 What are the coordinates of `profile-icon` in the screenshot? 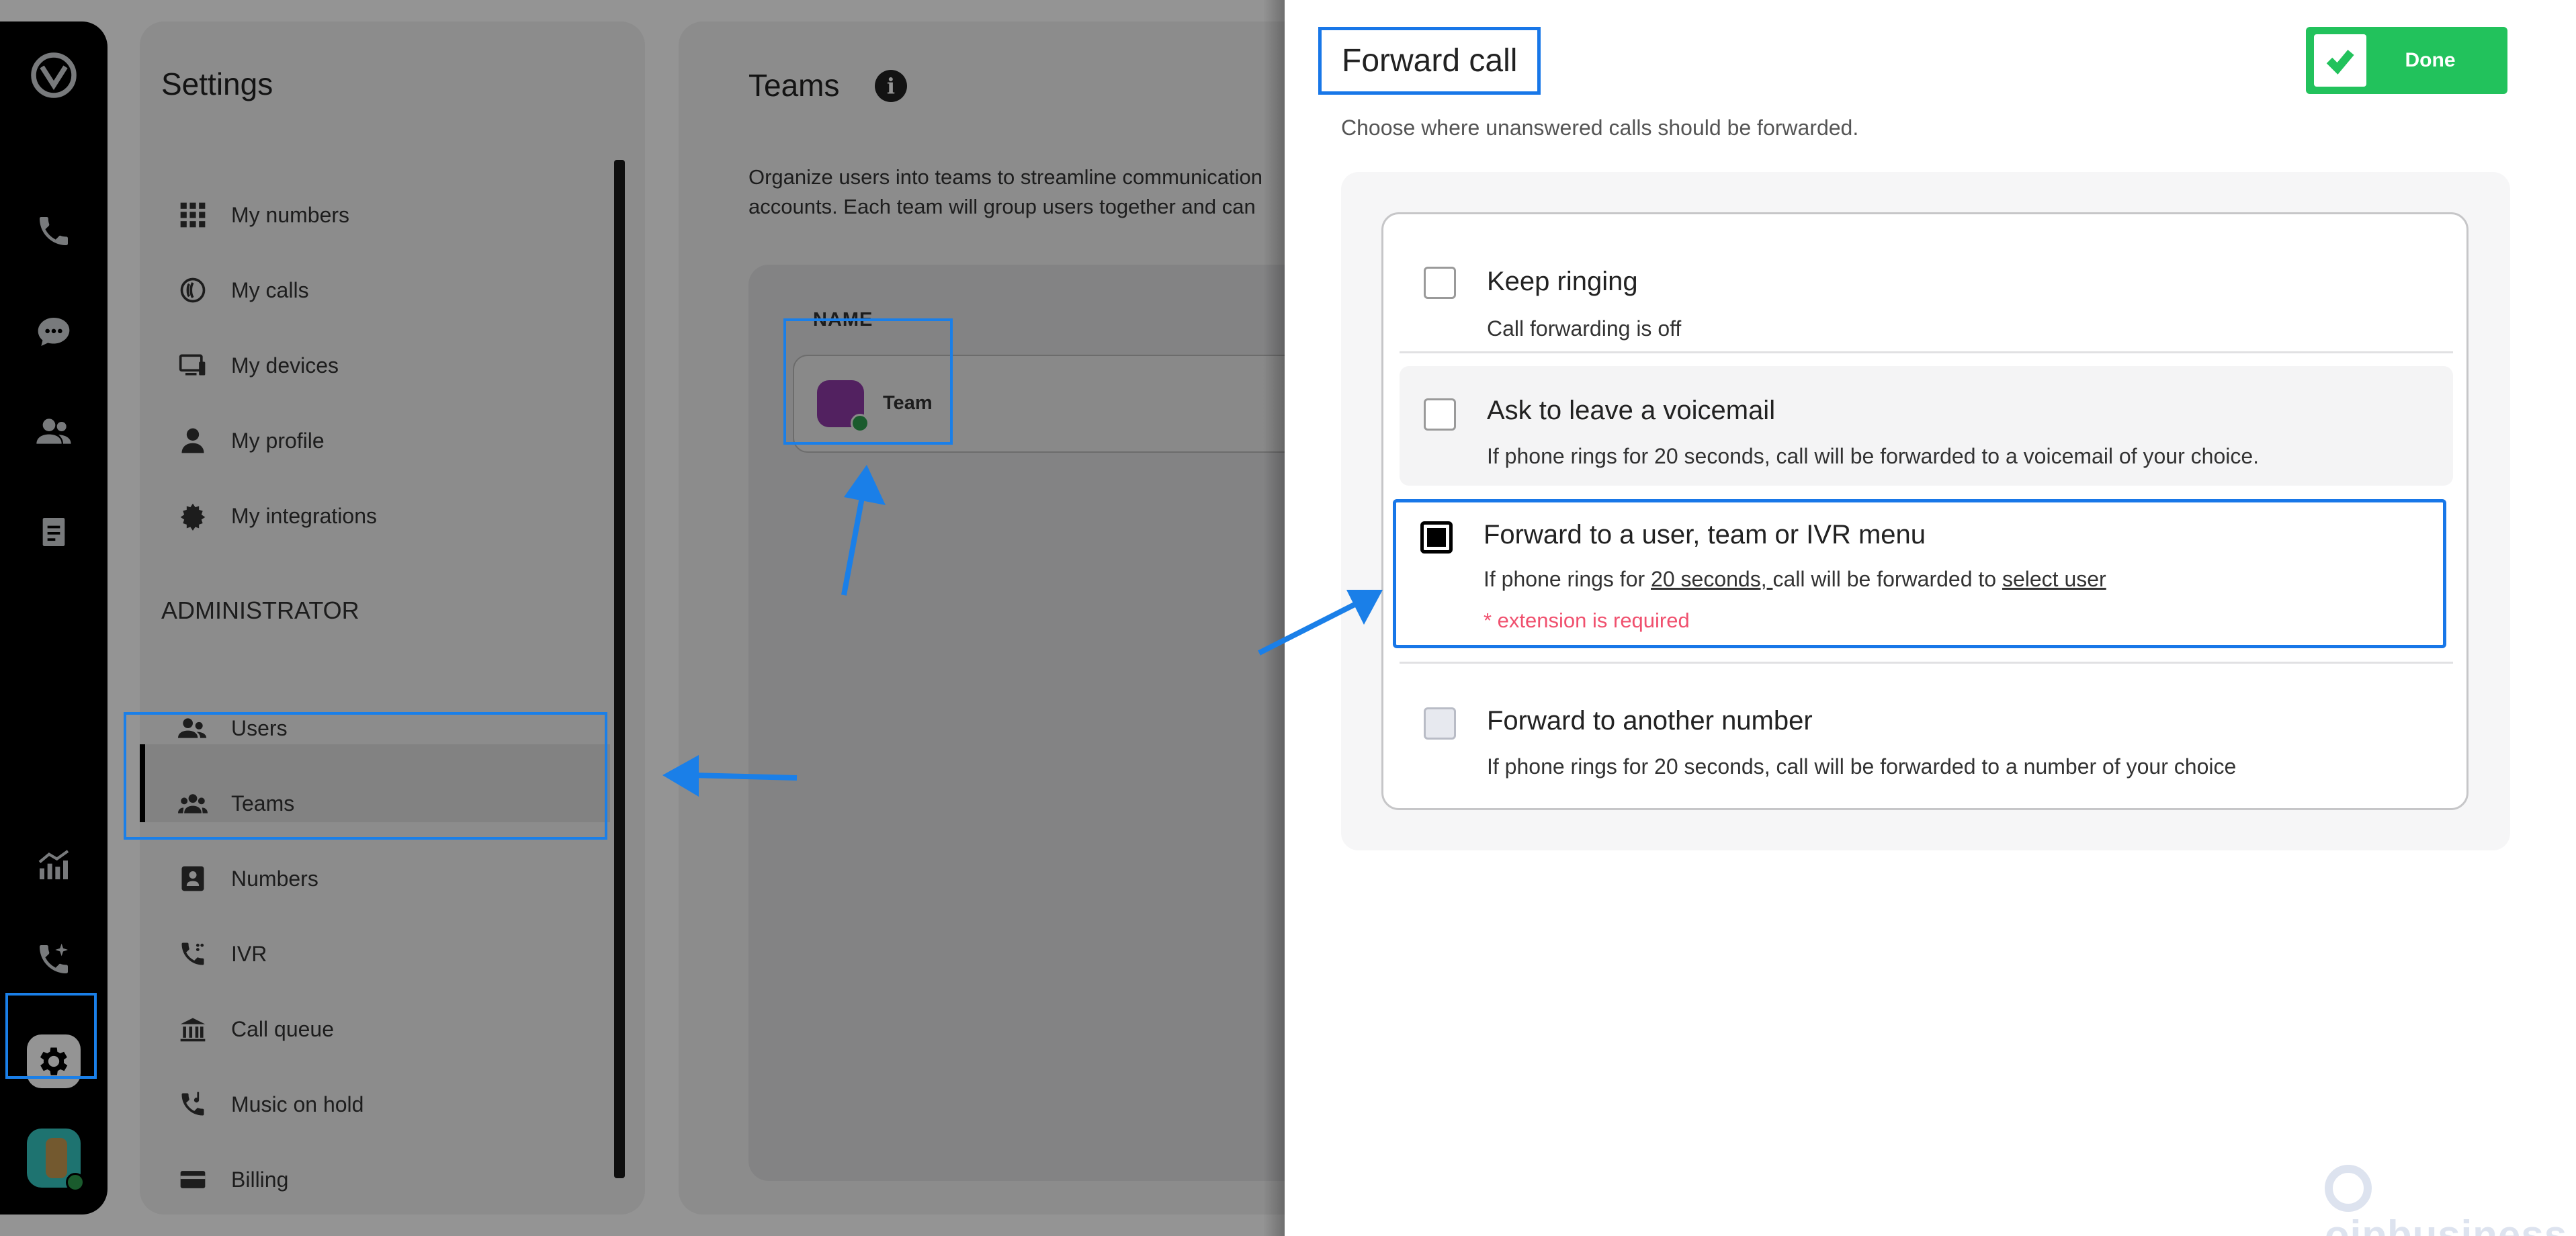 It's located at (193, 440).